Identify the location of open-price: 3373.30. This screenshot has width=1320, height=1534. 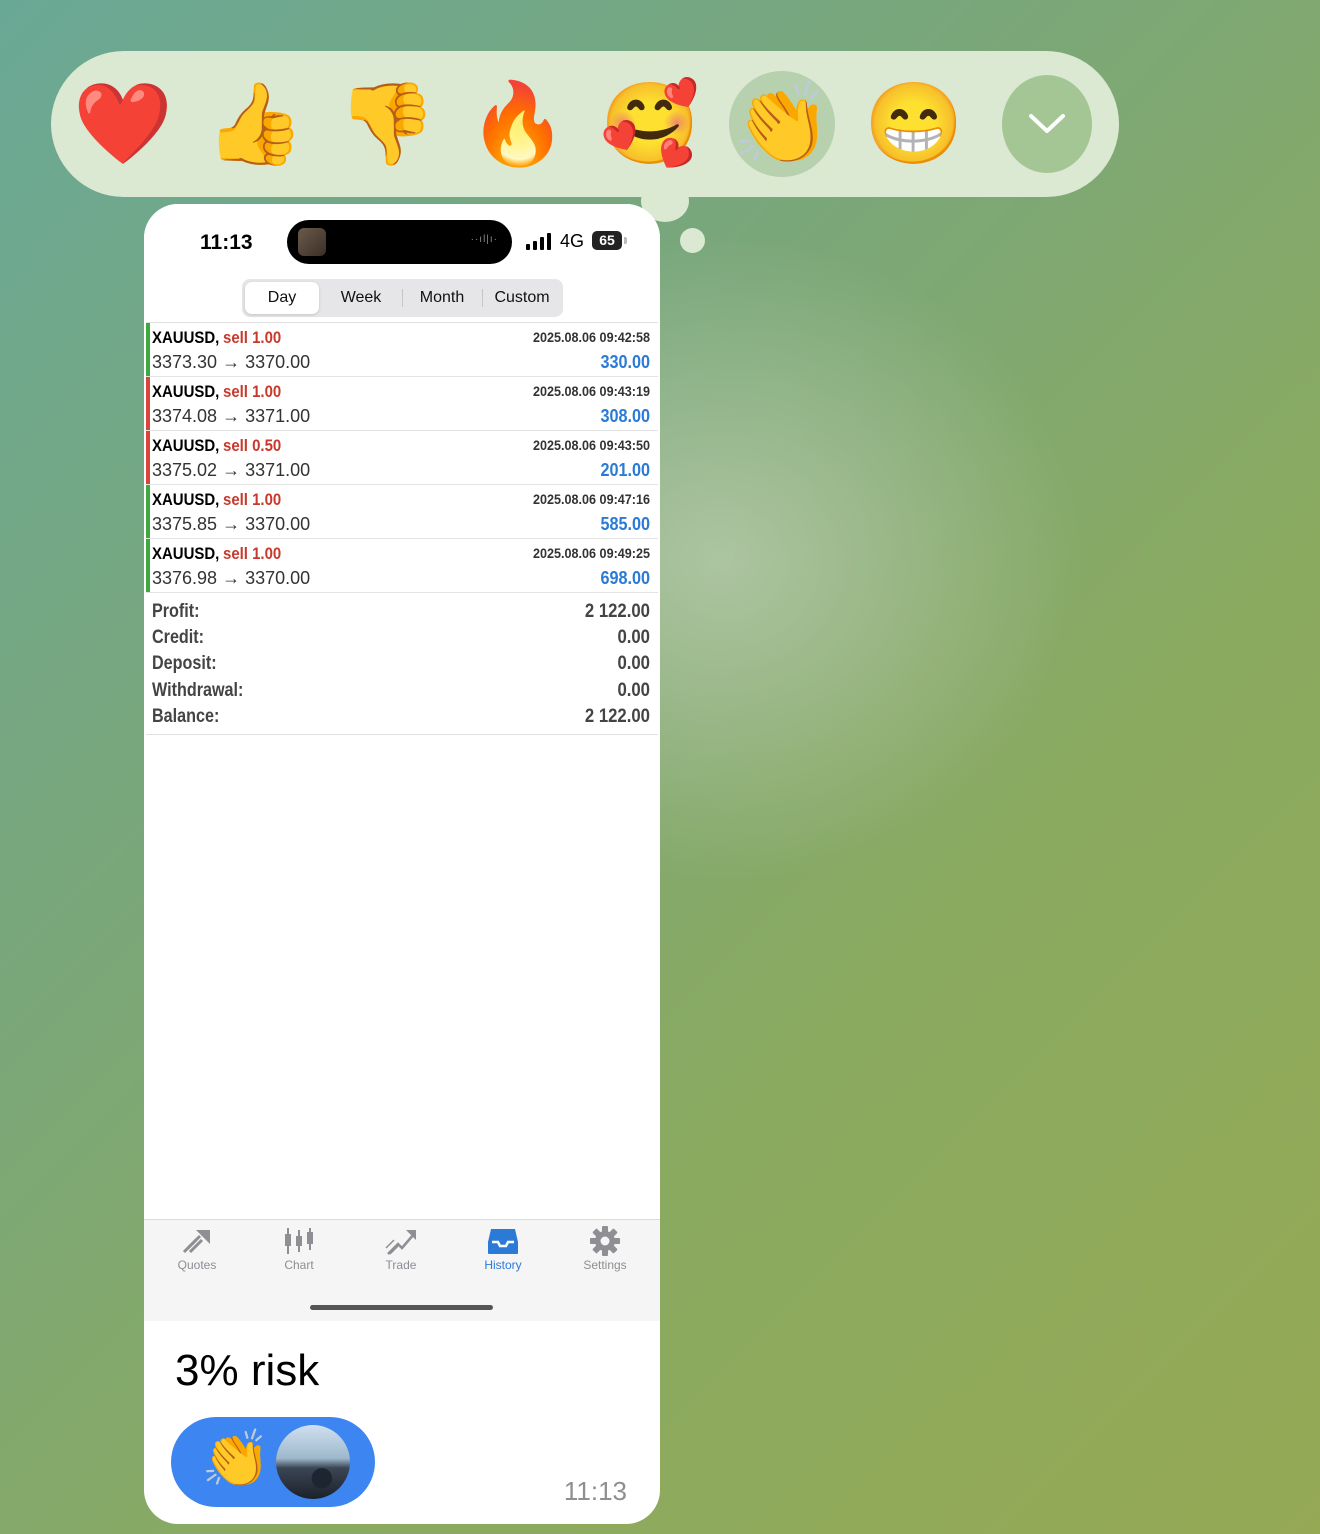
(185, 362).